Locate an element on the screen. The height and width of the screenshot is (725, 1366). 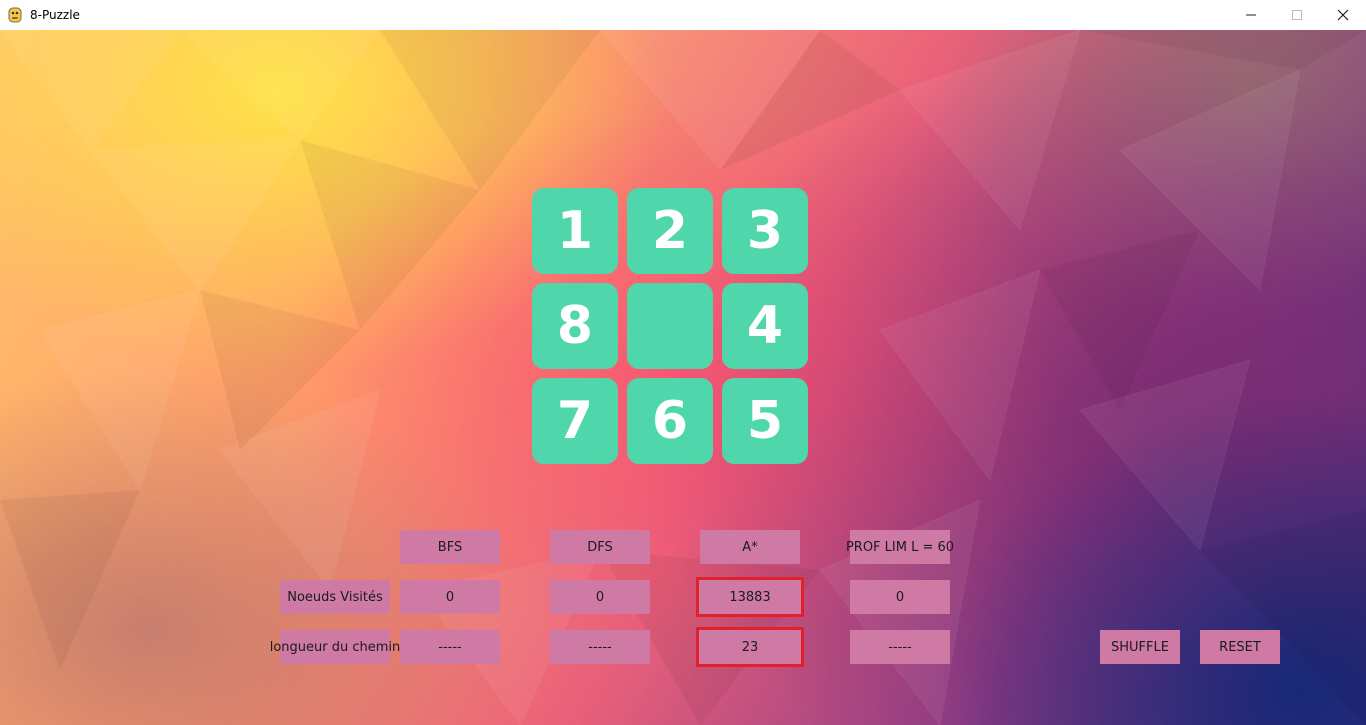
maximize-icon is located at coordinates (1297, 15).